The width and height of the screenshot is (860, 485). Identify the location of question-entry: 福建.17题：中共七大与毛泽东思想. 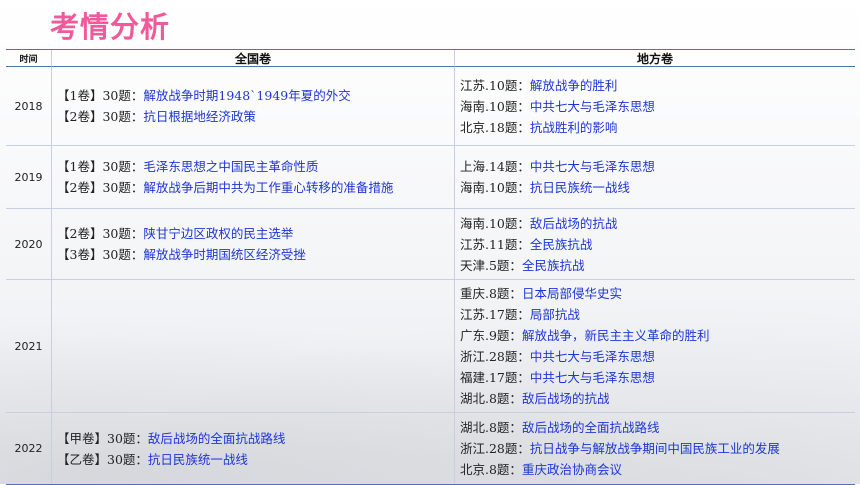
(657, 377).